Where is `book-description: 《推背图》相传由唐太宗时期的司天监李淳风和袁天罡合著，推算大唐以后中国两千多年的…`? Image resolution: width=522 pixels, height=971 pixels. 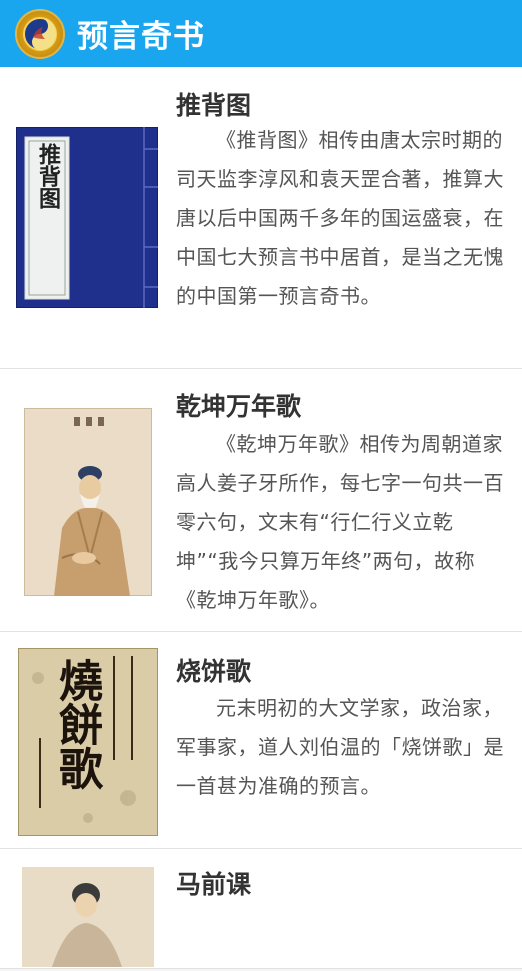 book-description: 《推背图》相传由唐太宗时期的司天监李淳风和袁天罡合著，推算大唐以后中国两千多年的… is located at coordinates (340, 218).